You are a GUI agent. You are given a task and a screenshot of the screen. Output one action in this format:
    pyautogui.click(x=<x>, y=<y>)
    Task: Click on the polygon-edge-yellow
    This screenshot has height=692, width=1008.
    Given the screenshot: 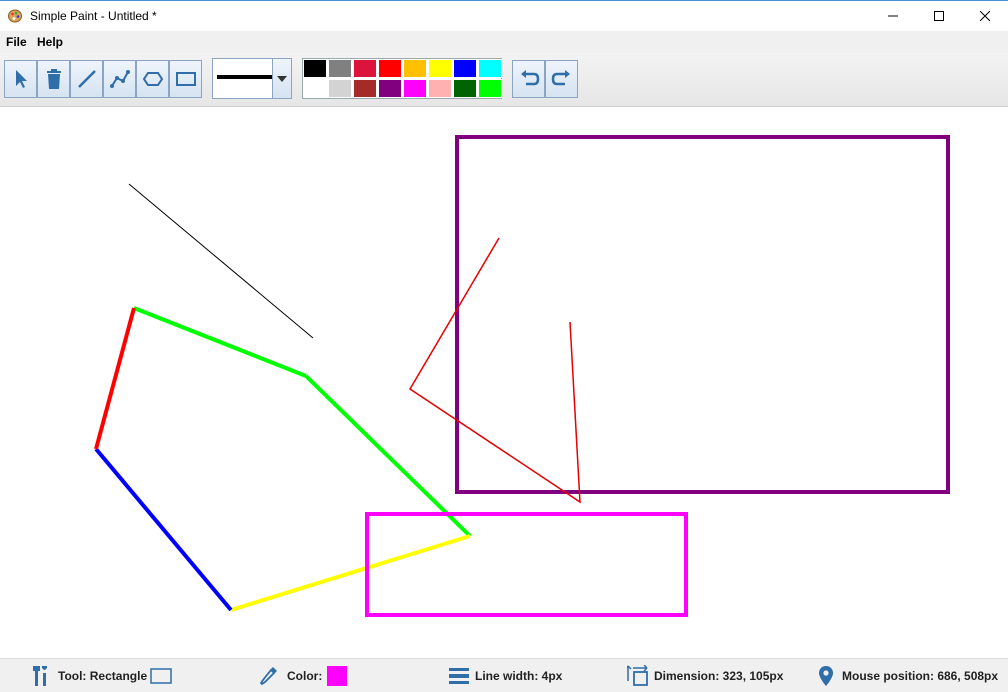 What is the action you would take?
    pyautogui.click(x=350, y=573)
    